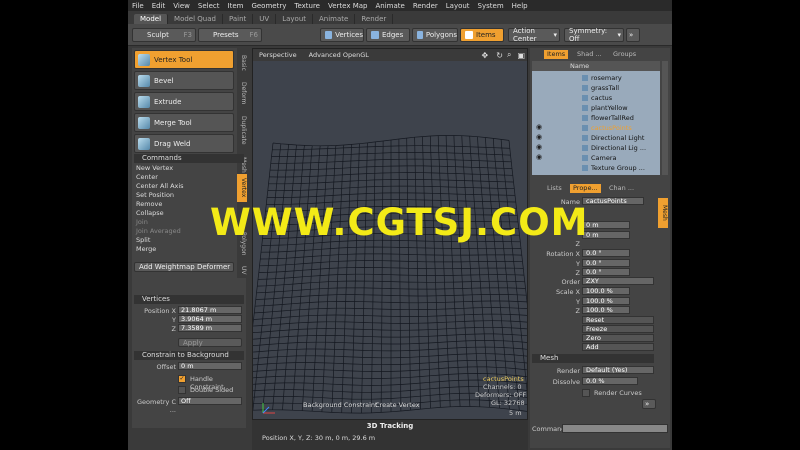 The height and width of the screenshot is (450, 800). Describe the element at coordinates (210, 401) in the screenshot. I see `geometry-constraint-dropdown: Off` at that location.